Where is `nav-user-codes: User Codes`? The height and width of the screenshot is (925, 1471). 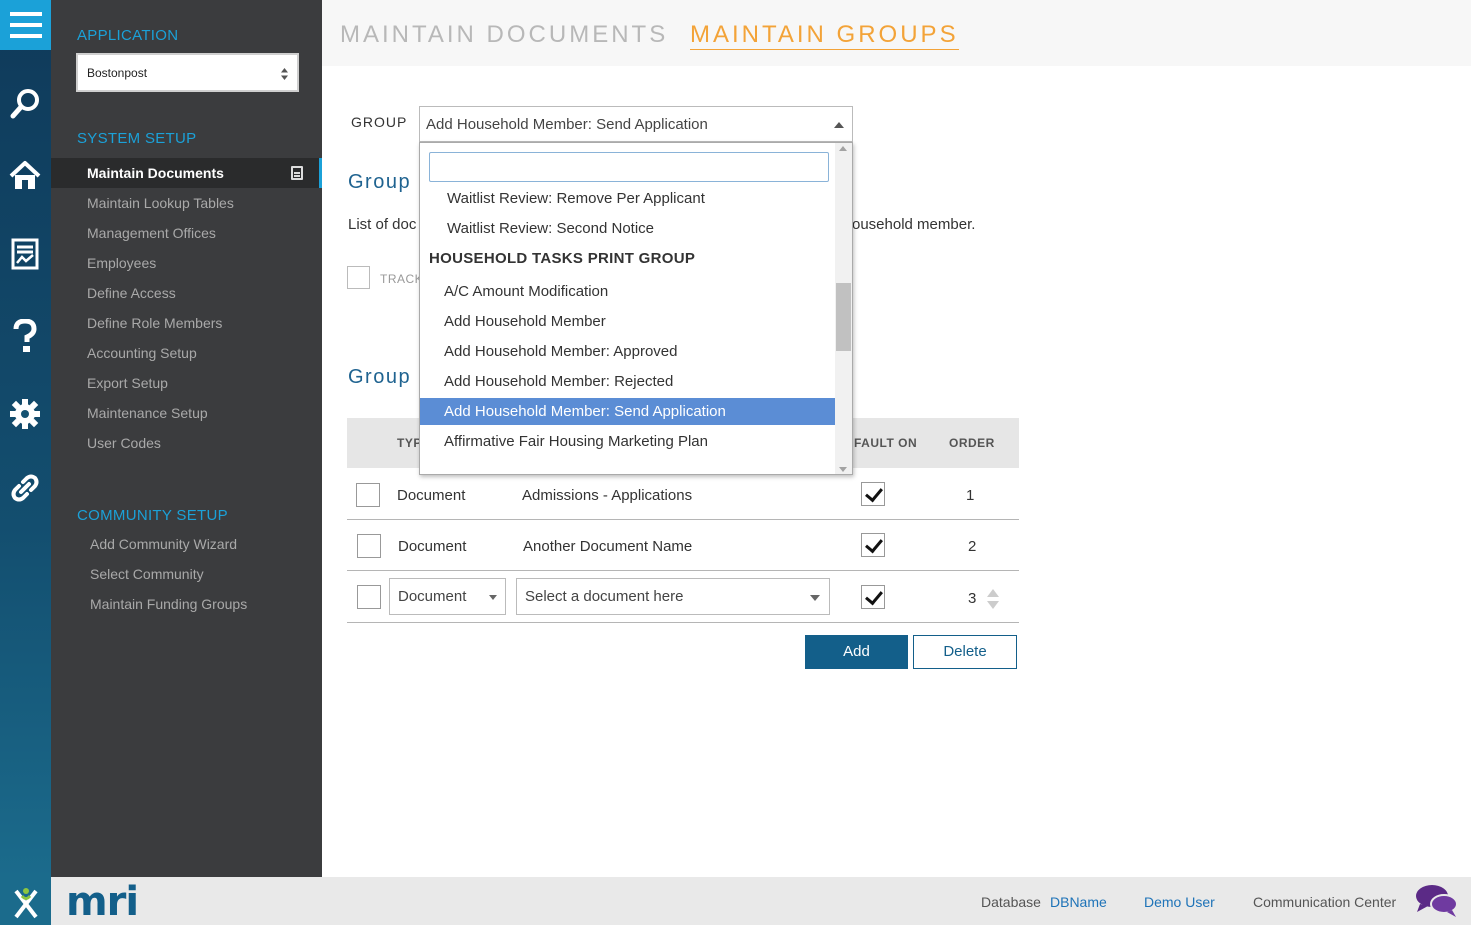 nav-user-codes: User Codes is located at coordinates (186, 443).